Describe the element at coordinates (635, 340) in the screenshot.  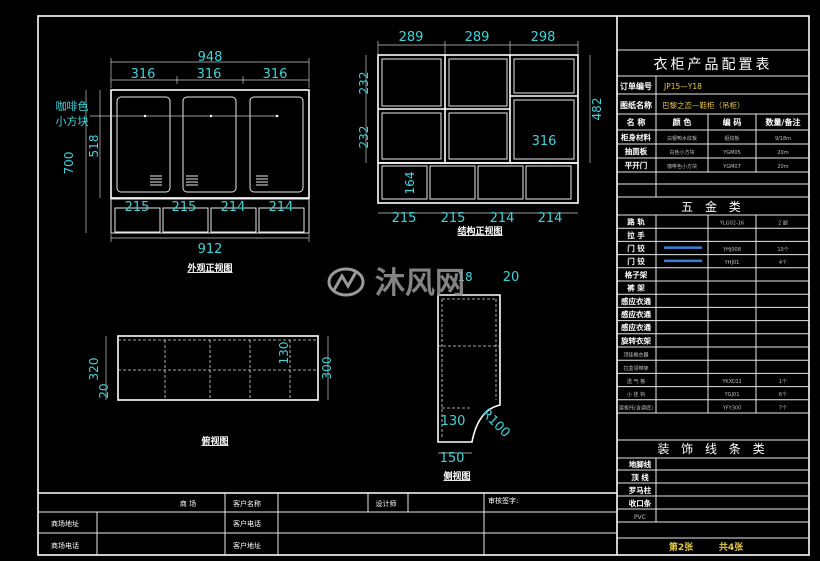
I see `hardware-name: 旋转衣架` at that location.